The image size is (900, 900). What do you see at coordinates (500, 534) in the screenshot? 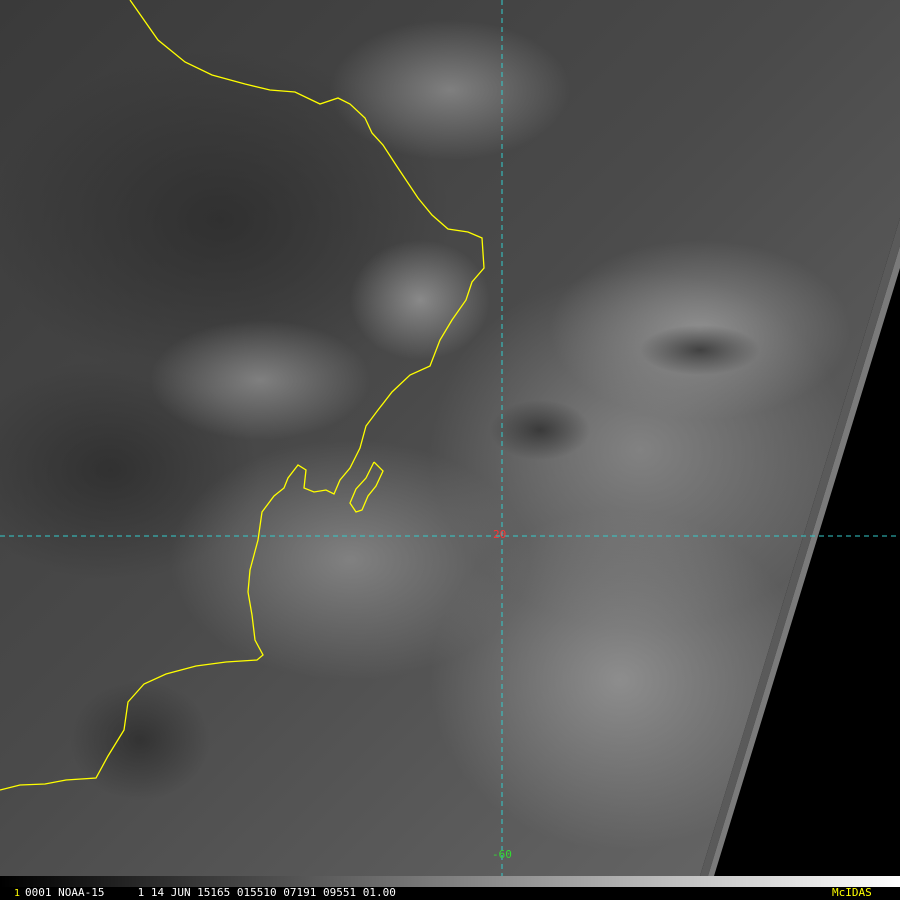
I see `latitude-label: 20` at bounding box center [500, 534].